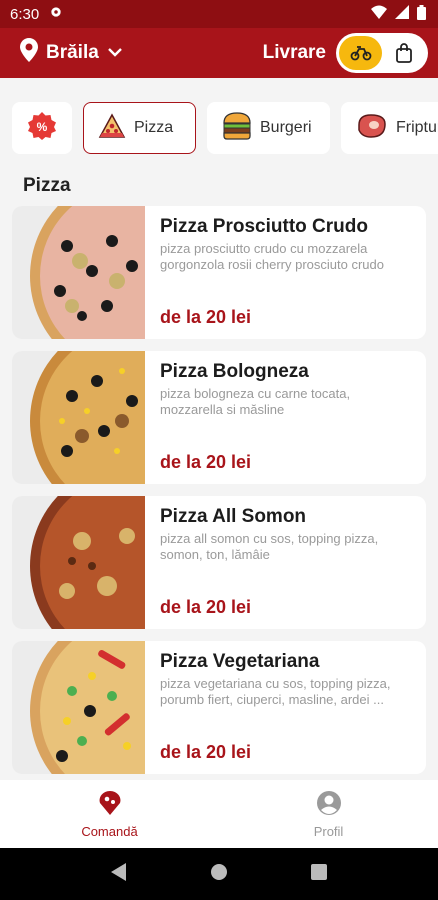  I want to click on status-time: 6:30, so click(25, 14).